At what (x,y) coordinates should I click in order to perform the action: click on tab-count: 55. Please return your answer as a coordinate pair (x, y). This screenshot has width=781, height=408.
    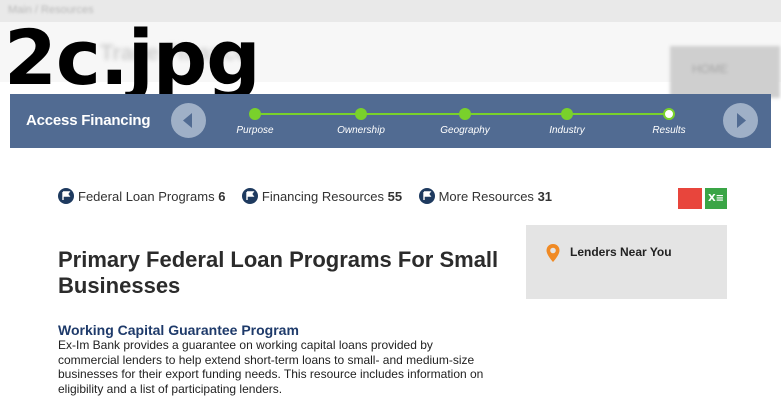
    Looking at the image, I should click on (395, 196).